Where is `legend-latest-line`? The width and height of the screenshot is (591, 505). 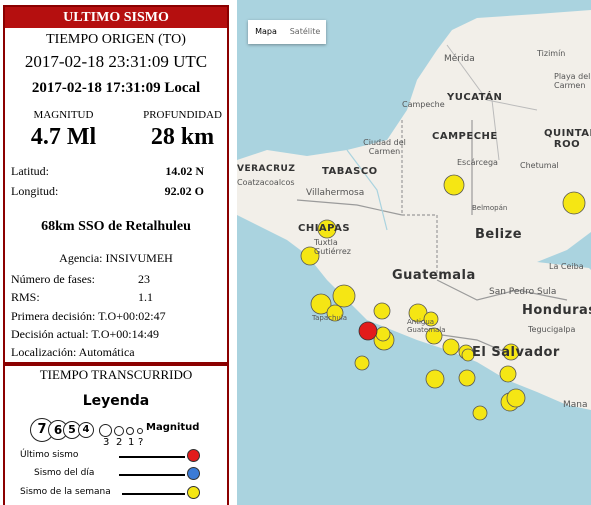
legend-latest-line is located at coordinates (152, 457).